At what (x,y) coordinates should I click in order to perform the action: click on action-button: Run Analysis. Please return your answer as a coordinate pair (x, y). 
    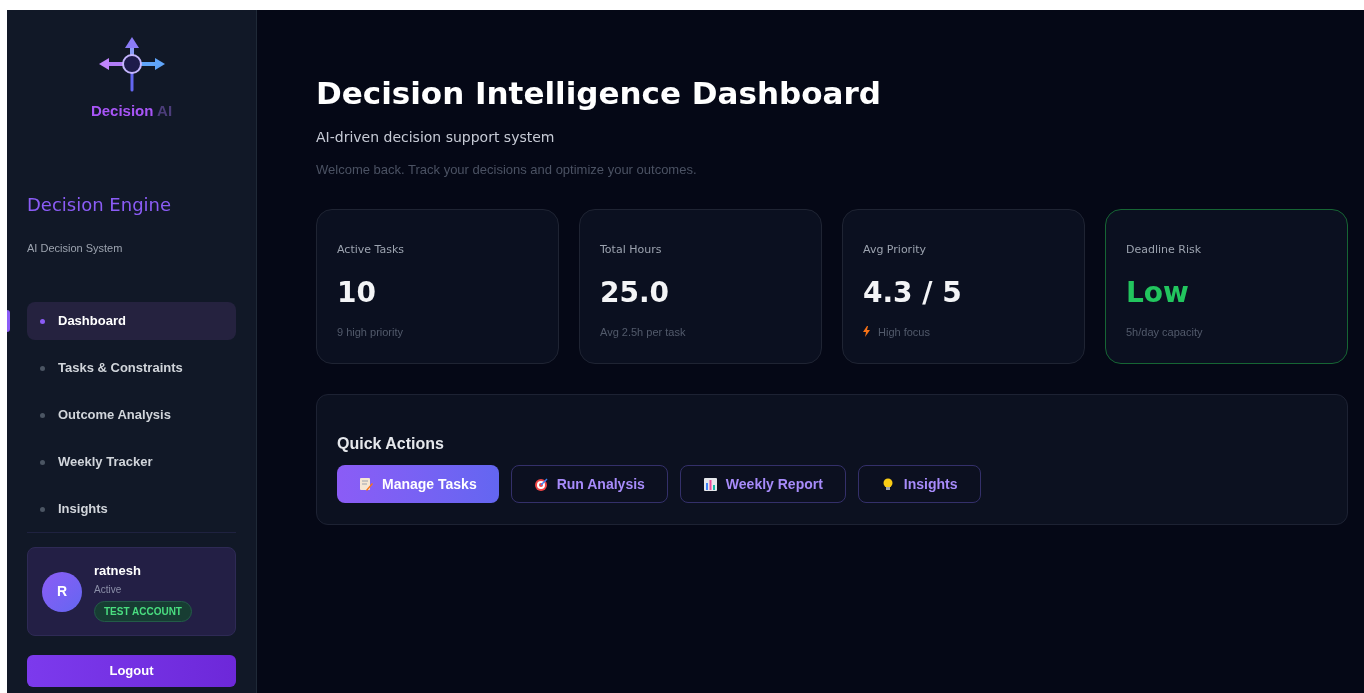
    Looking at the image, I should click on (589, 484).